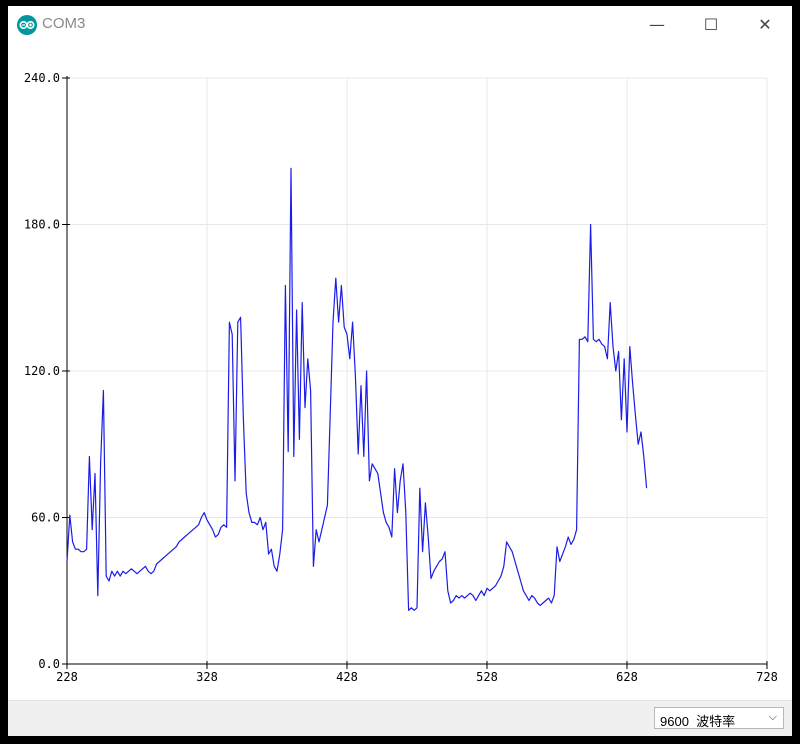  I want to click on y-tick-label: 60.0, so click(45, 518).